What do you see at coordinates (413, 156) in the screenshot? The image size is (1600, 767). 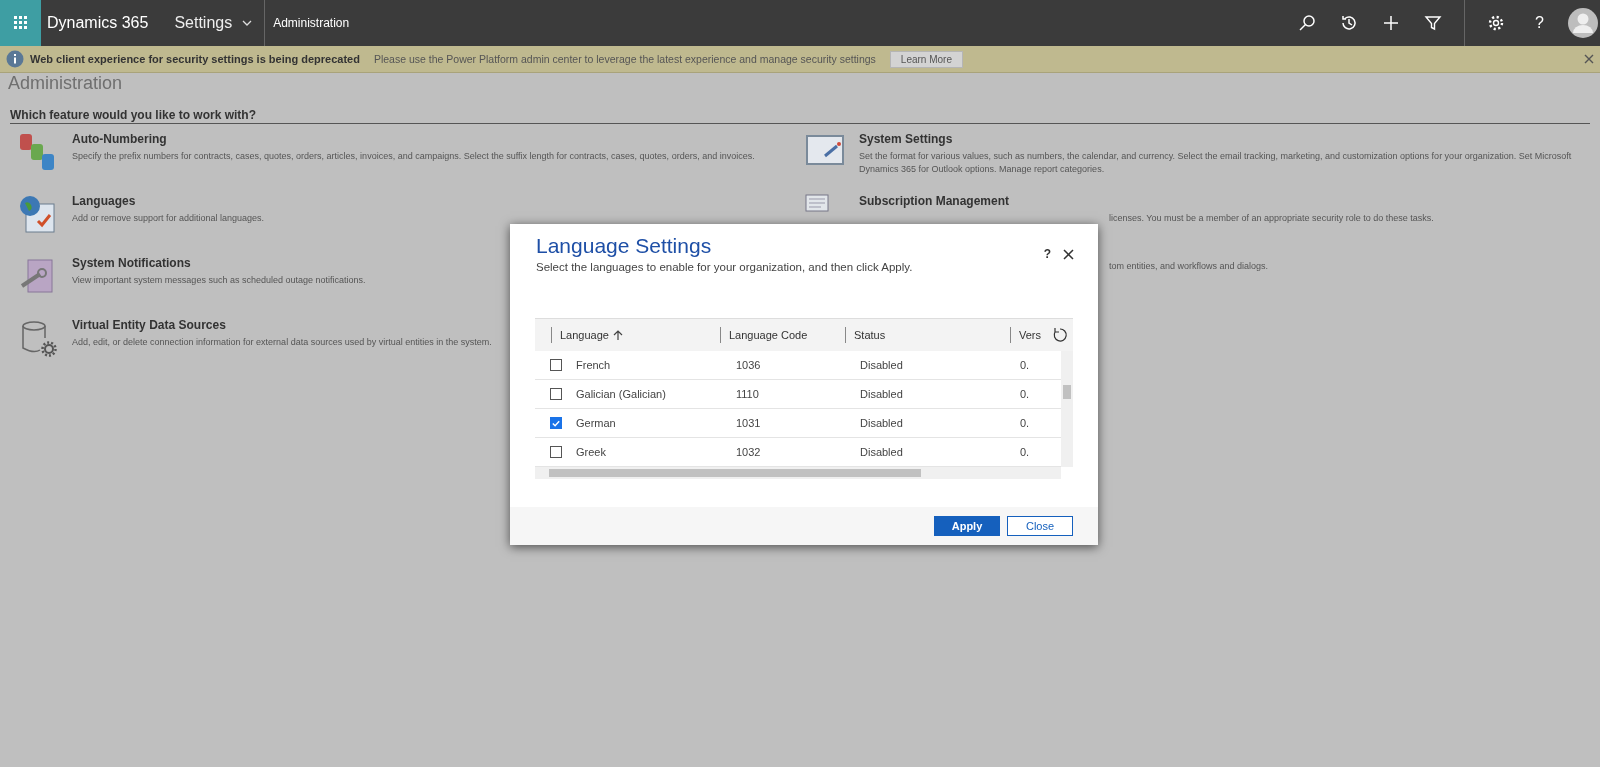 I see `feature-description: Specify the prefix numbers for contracts, cases, quotes, orders, articles, invoices, and campaigns. Select the suffix length for contracts, cases, quotes, orders, and invoices.` at bounding box center [413, 156].